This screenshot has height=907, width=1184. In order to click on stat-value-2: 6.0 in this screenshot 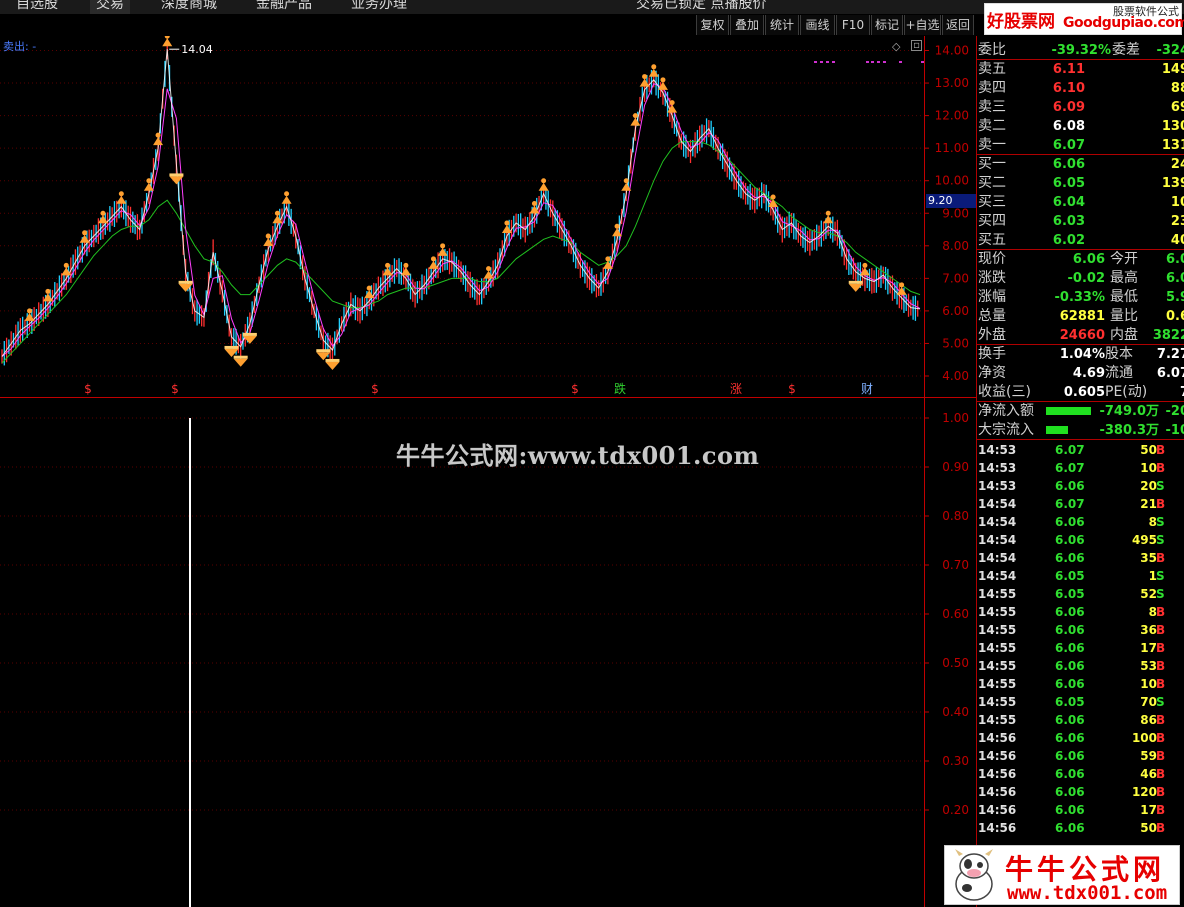, I will do `click(1174, 259)`.